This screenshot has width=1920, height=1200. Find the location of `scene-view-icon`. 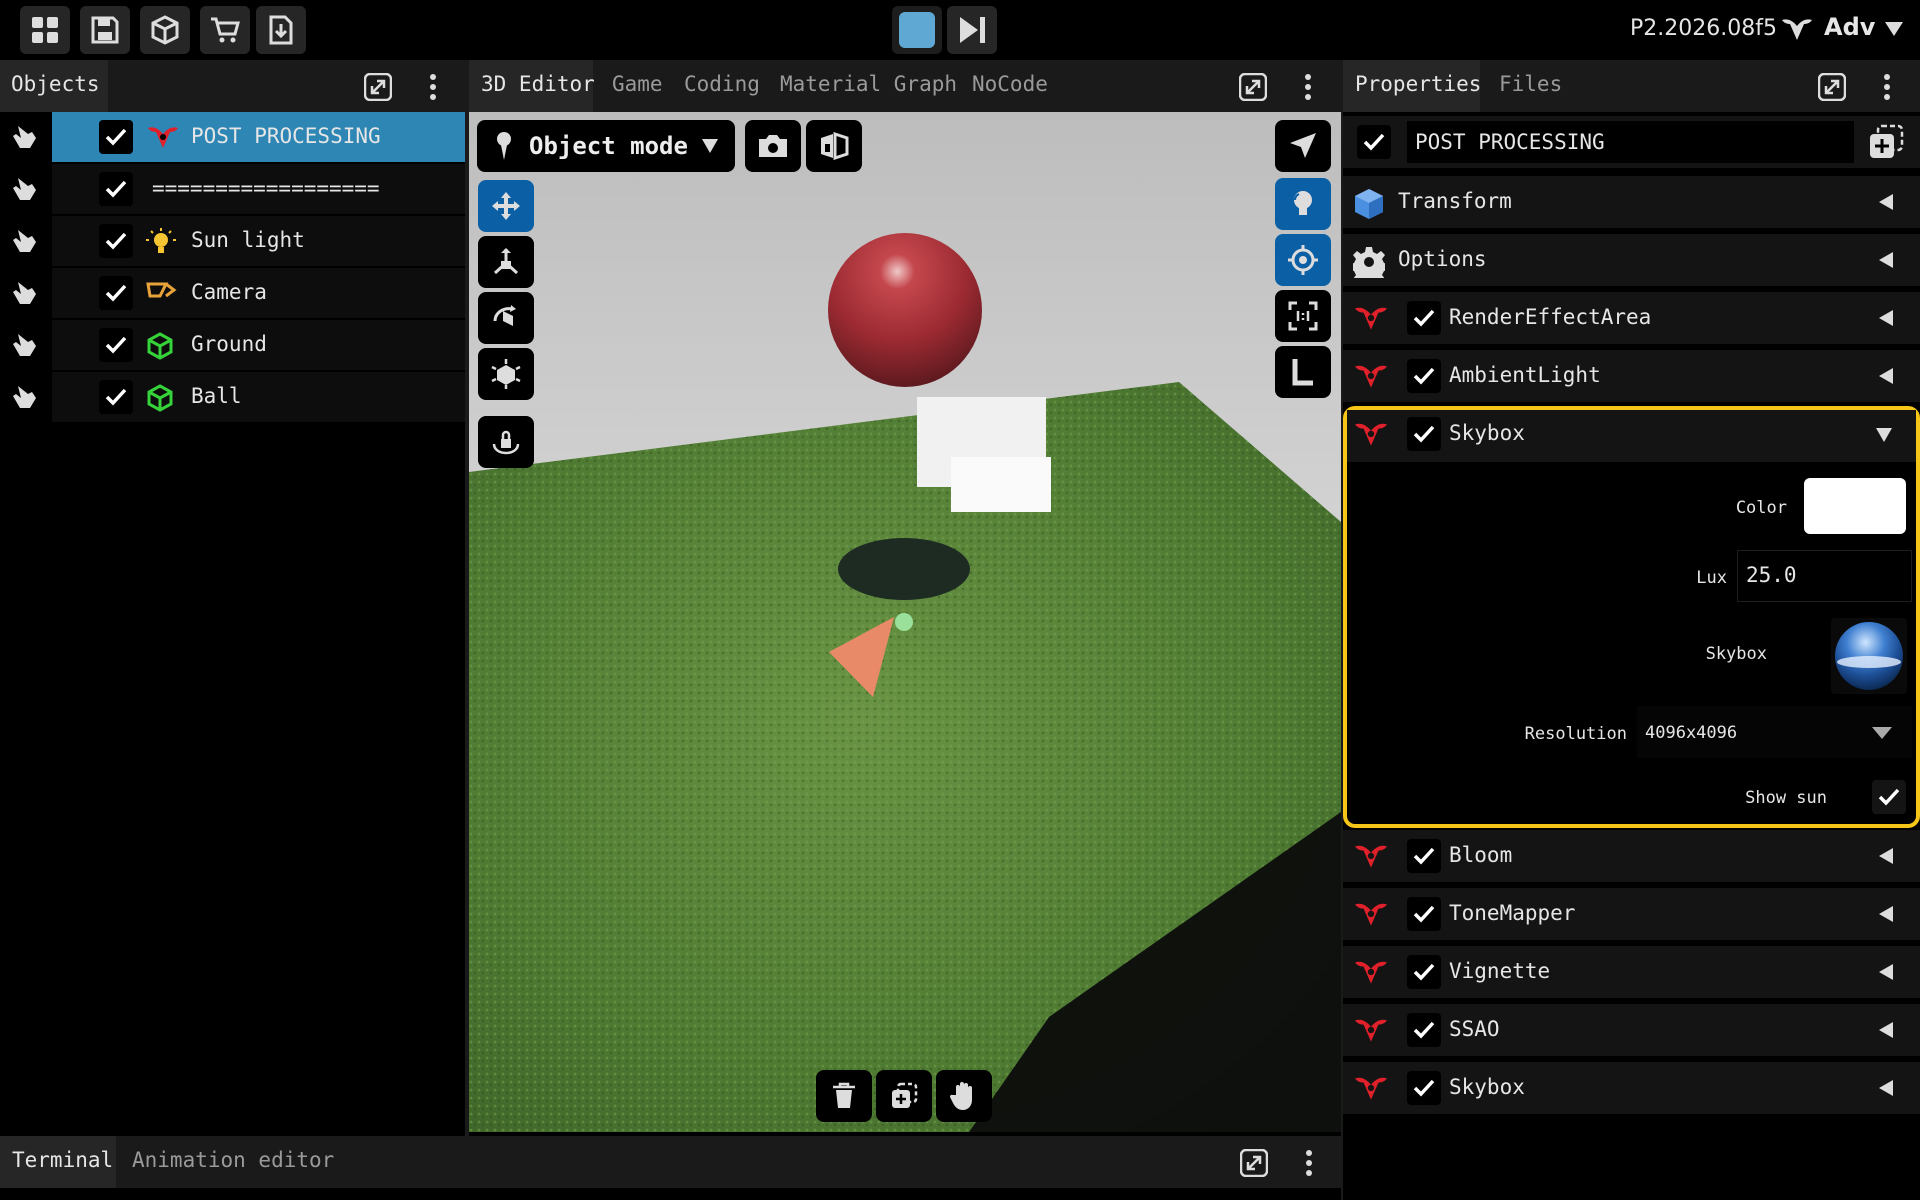

scene-view-icon is located at coordinates (834, 146).